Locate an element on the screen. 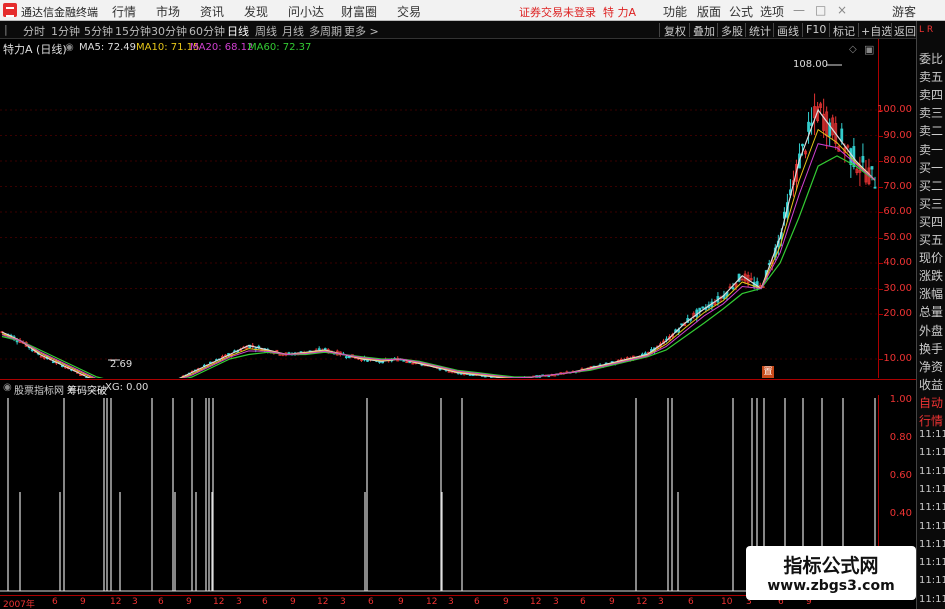 The image size is (945, 609). tool-biaoji: 标记 is located at coordinates (844, 31).